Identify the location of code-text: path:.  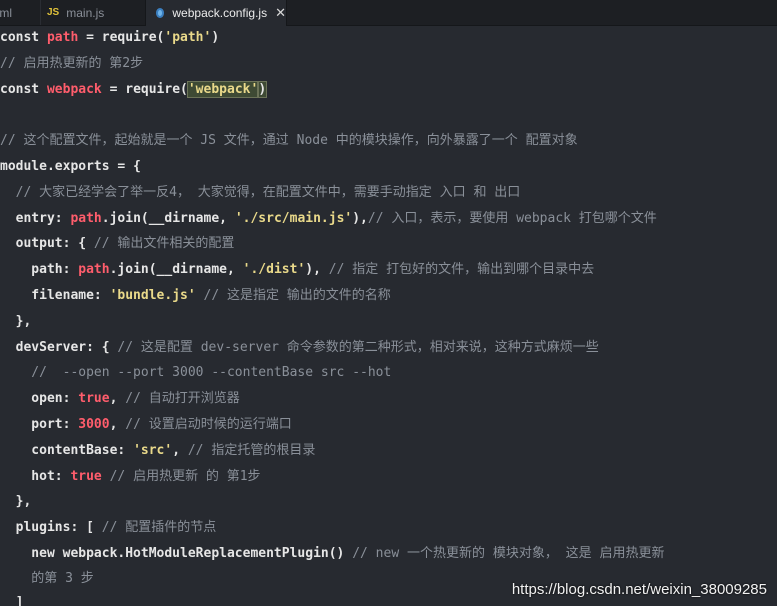
(39, 269).